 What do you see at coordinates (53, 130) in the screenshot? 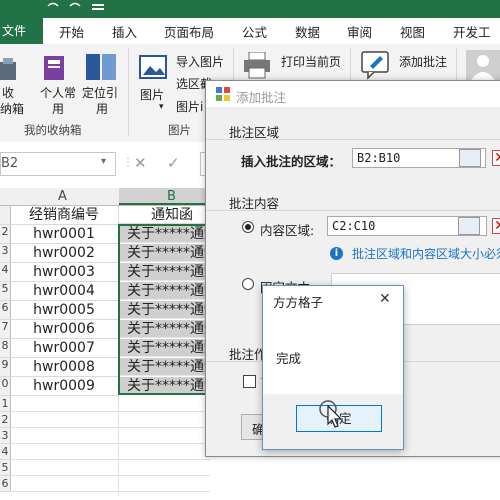
I see `favorites-group-label: 我的收纳箱` at bounding box center [53, 130].